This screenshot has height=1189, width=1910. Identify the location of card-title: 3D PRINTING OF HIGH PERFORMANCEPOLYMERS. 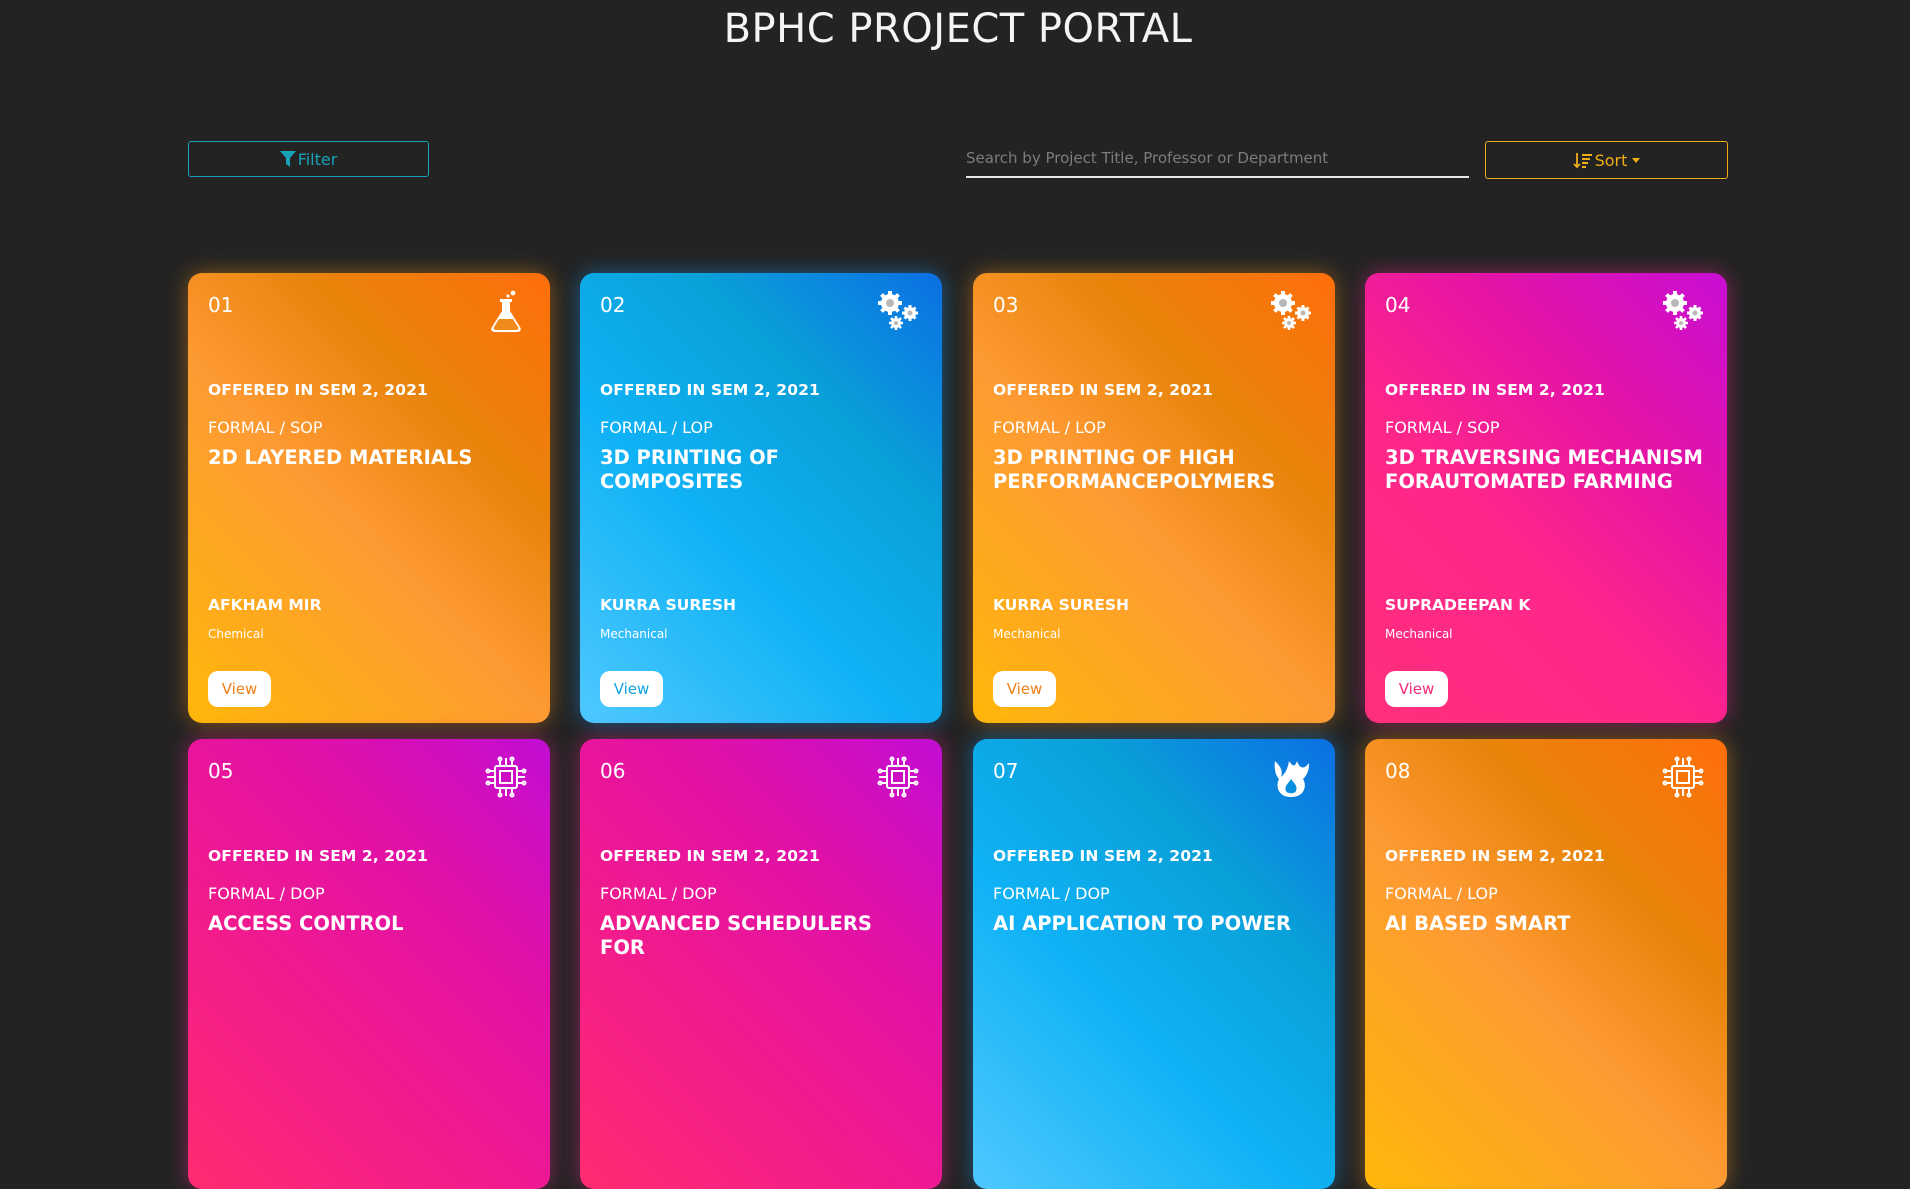
(1134, 469).